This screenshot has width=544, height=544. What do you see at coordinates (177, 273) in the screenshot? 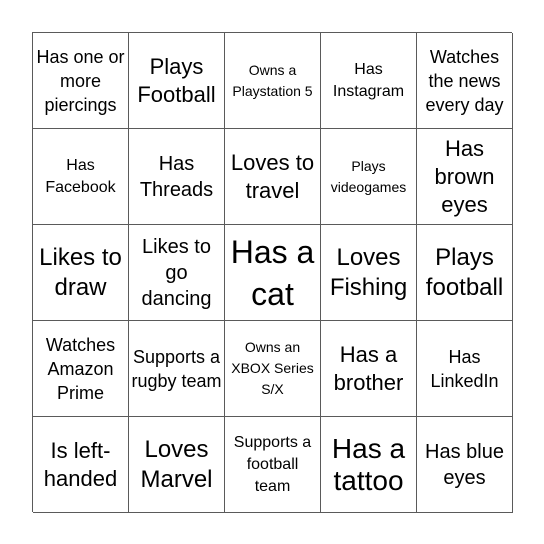
I see `bingo-cell: Likes to go dancing` at bounding box center [177, 273].